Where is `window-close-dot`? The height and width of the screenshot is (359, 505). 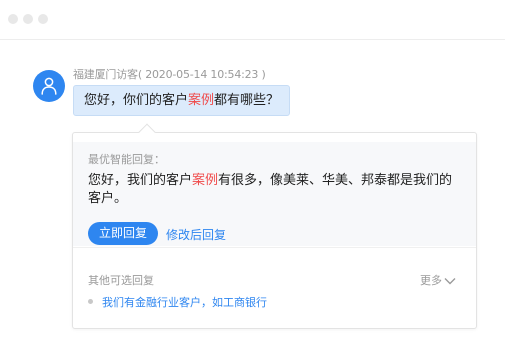 window-close-dot is located at coordinates (13, 19).